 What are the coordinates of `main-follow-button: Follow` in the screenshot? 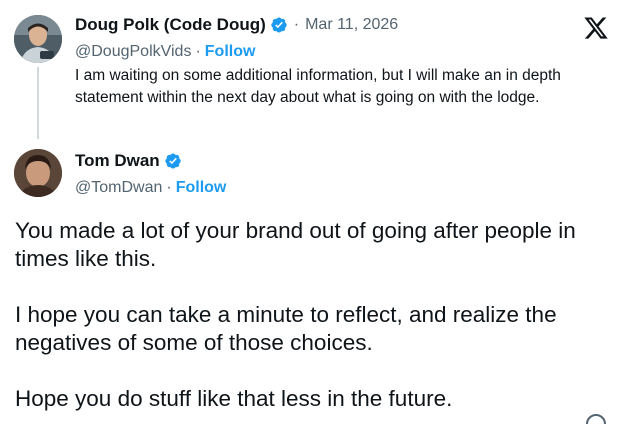 It's located at (201, 188).